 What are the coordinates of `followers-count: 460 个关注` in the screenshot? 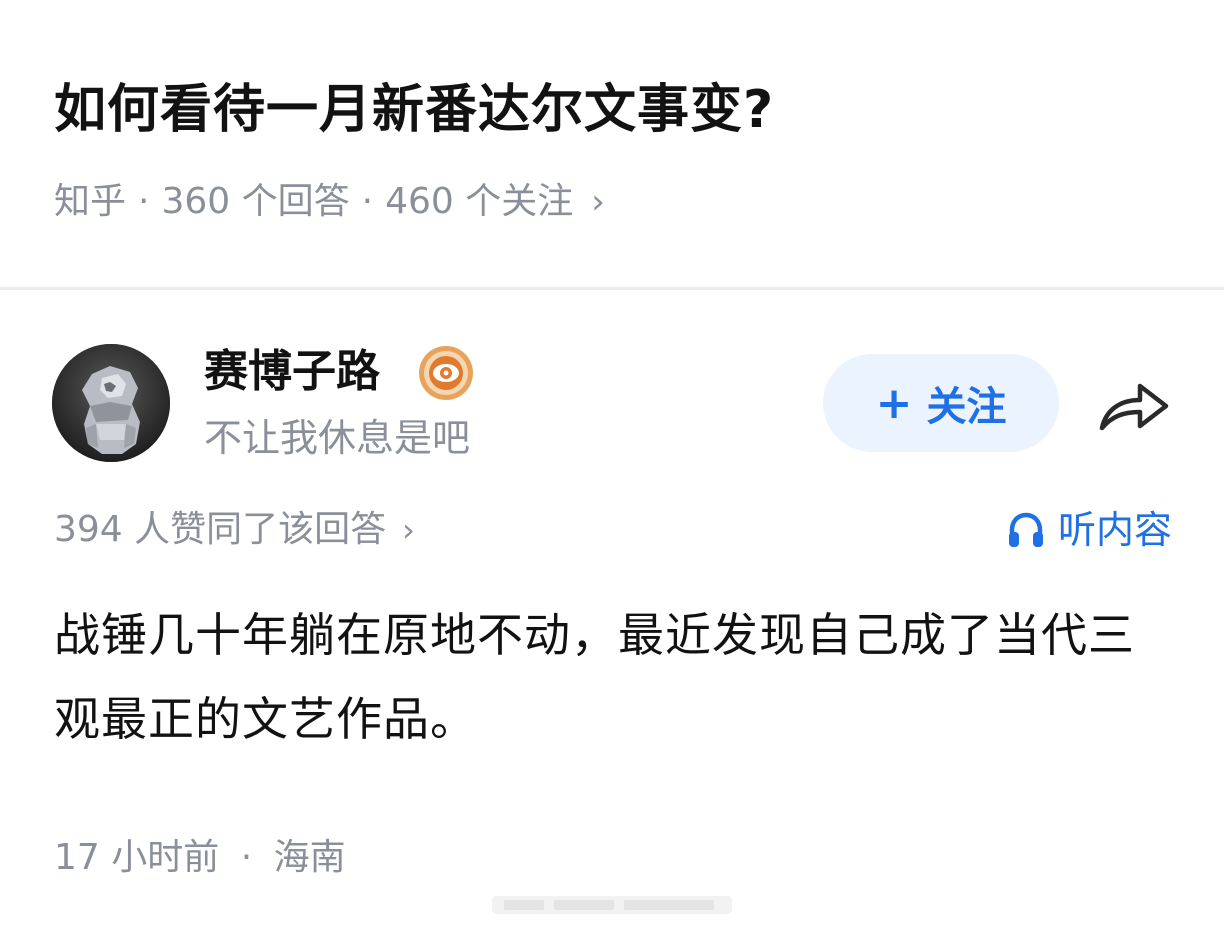 It's located at (479, 201).